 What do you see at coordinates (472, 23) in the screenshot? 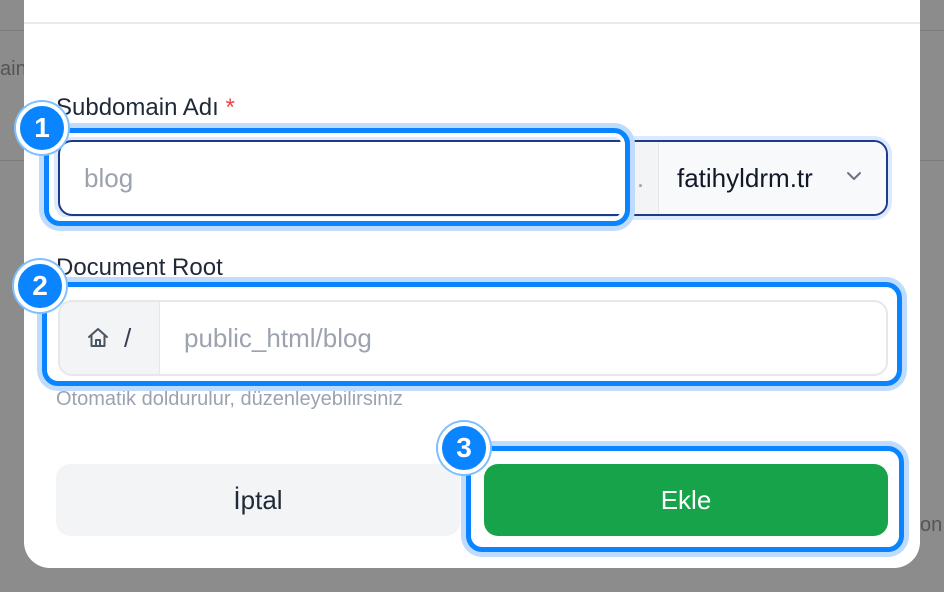
I see `modal-header-divider` at bounding box center [472, 23].